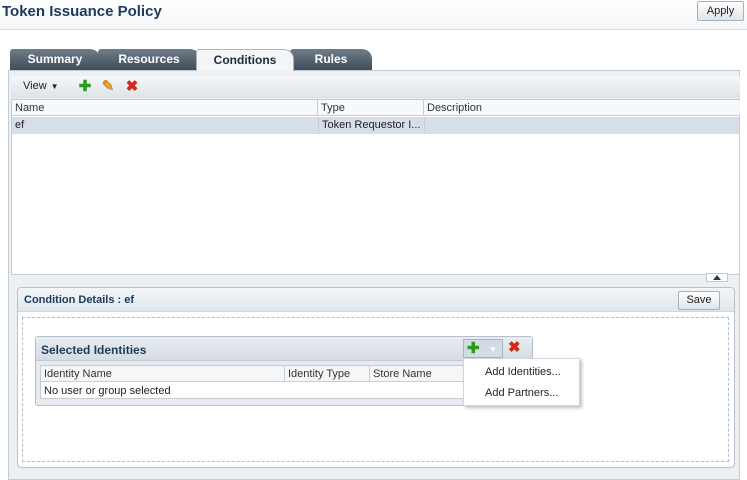 The height and width of the screenshot is (480, 747). I want to click on apply-button: Apply, so click(720, 11).